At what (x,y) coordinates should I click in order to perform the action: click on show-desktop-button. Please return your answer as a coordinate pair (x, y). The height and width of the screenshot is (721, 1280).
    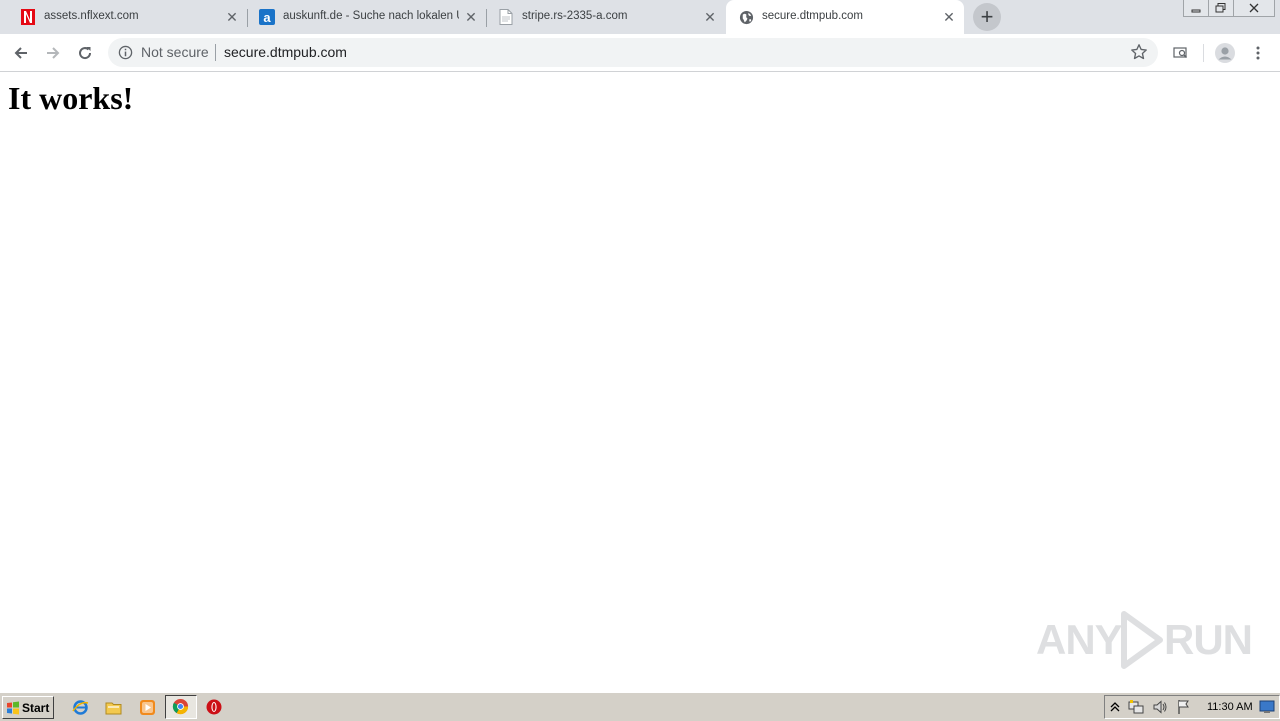
    Looking at the image, I should click on (1267, 707).